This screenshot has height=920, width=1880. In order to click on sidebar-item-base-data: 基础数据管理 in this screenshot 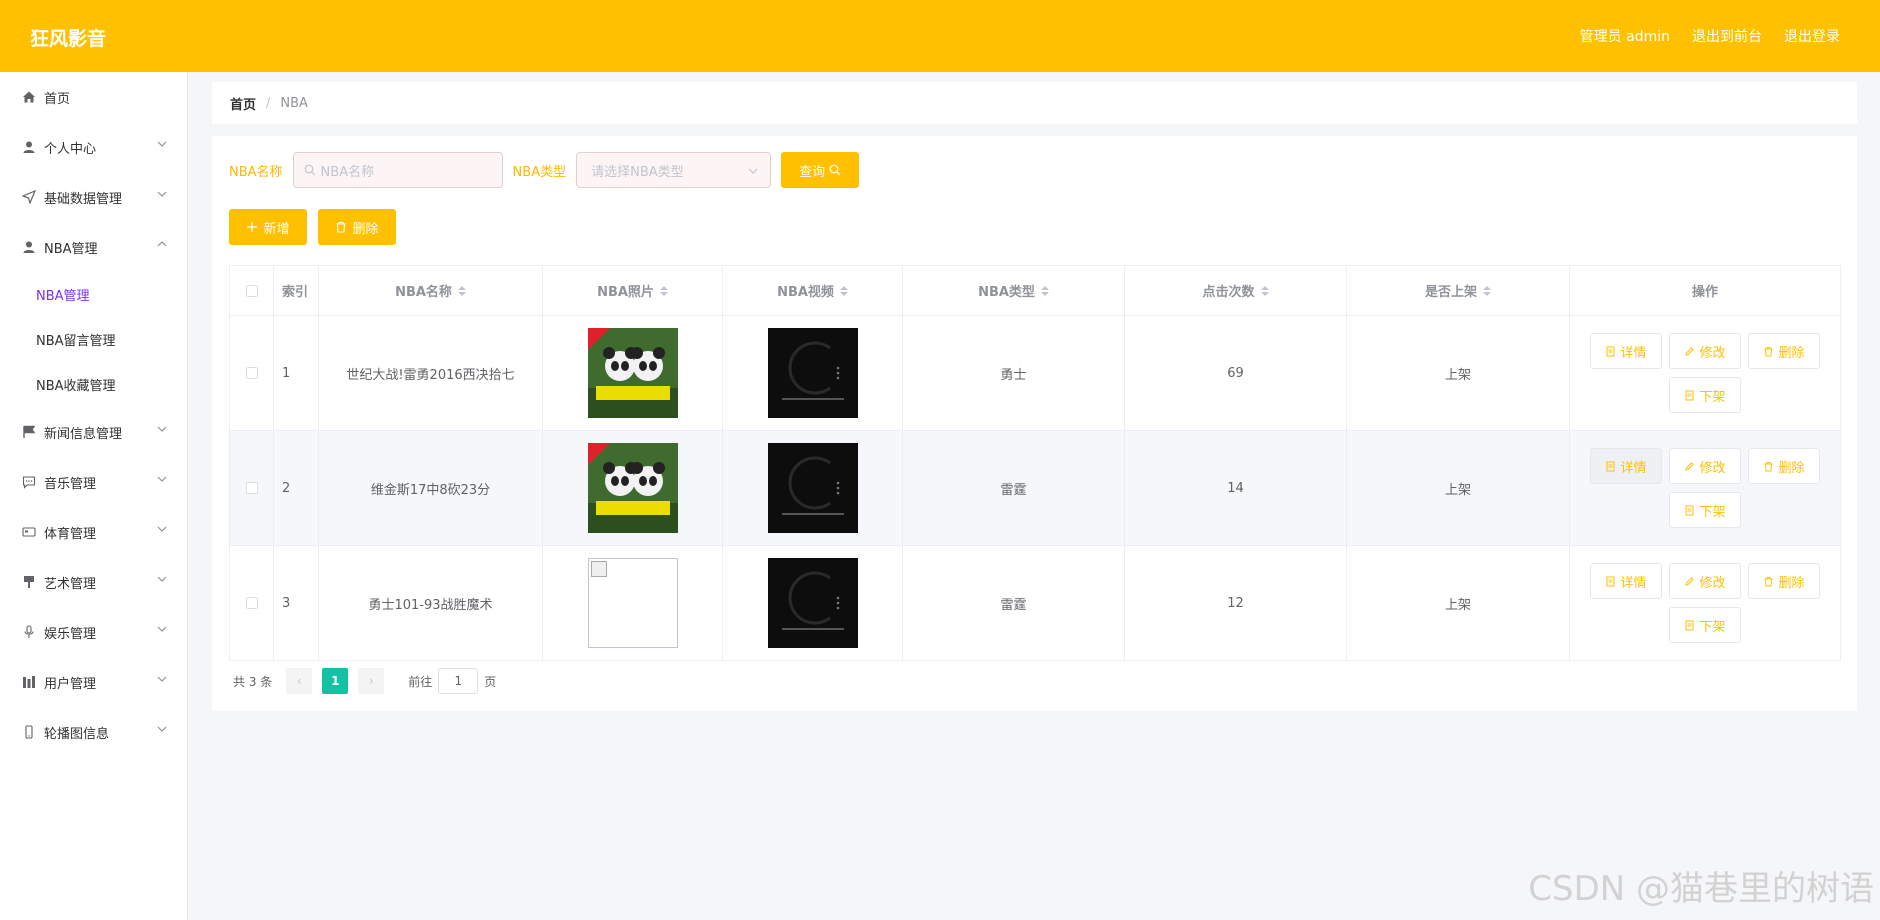, I will do `click(93, 197)`.